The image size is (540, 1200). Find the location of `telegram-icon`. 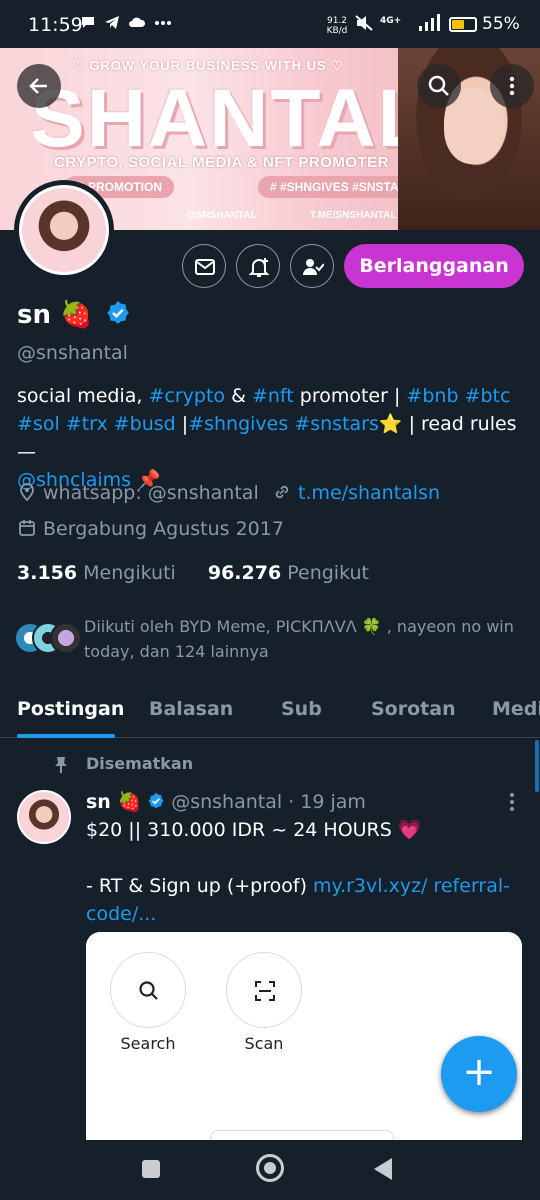

telegram-icon is located at coordinates (112, 24).